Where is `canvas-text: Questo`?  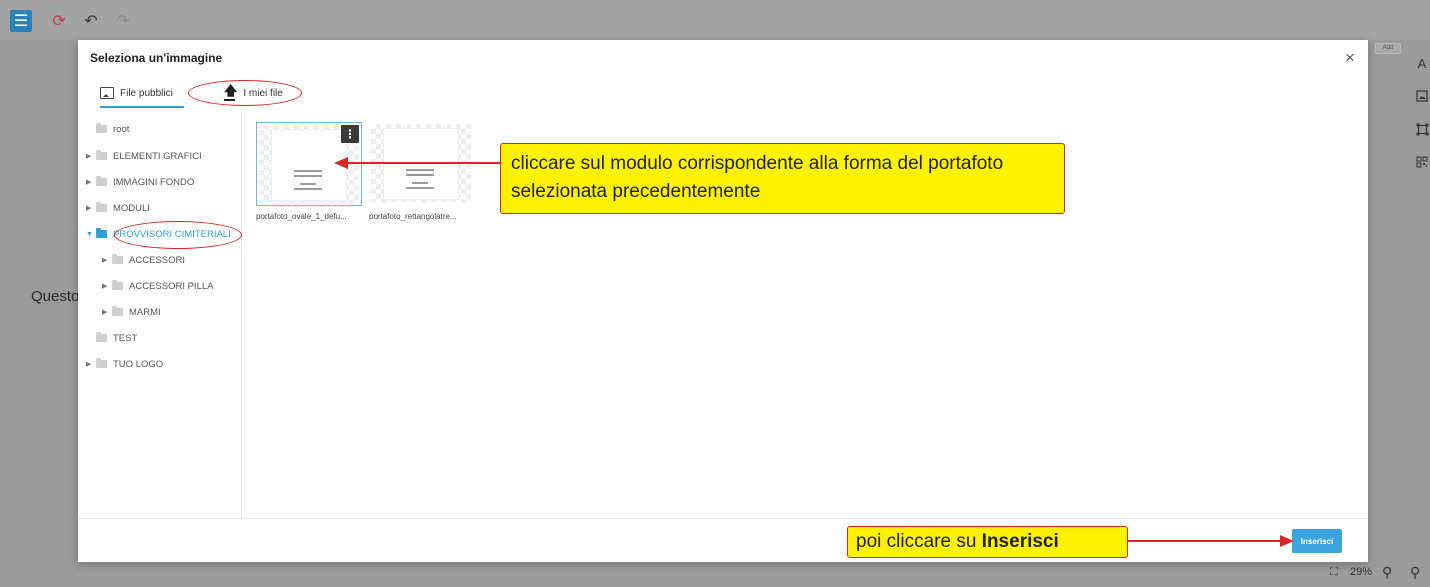
canvas-text: Questo is located at coordinates (55, 296).